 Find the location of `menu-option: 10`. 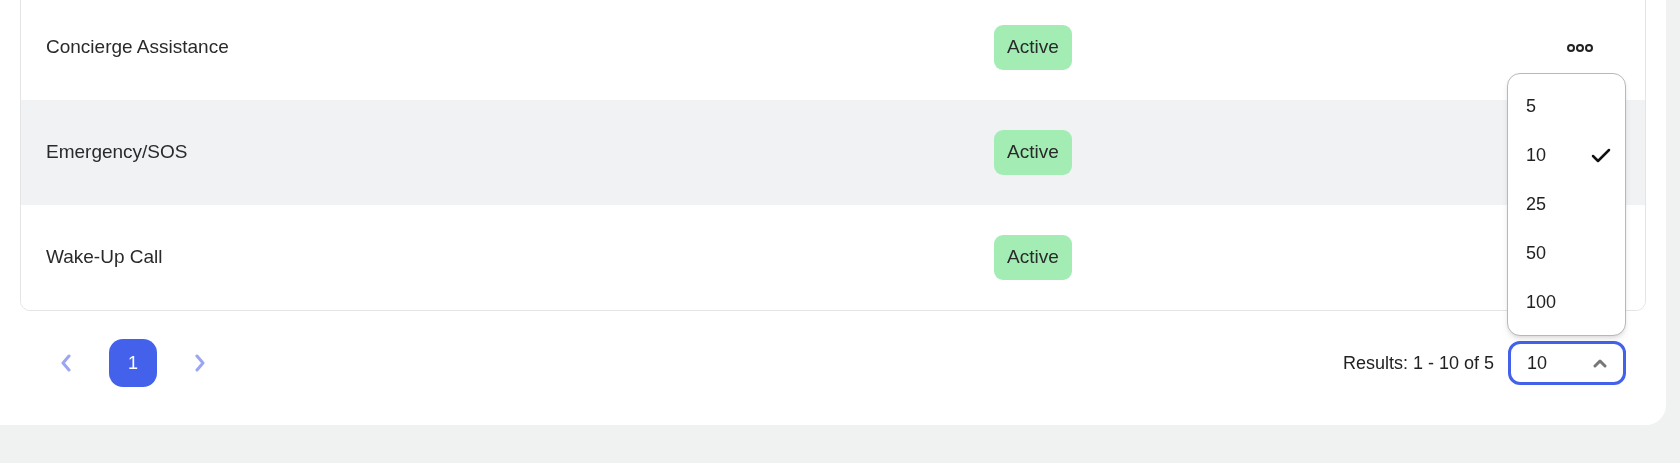

menu-option: 10 is located at coordinates (1566, 155).